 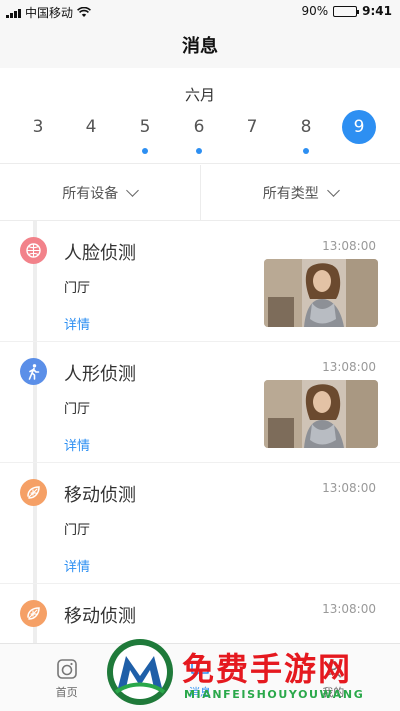 I want to click on camera-home-icon, so click(x=66, y=669).